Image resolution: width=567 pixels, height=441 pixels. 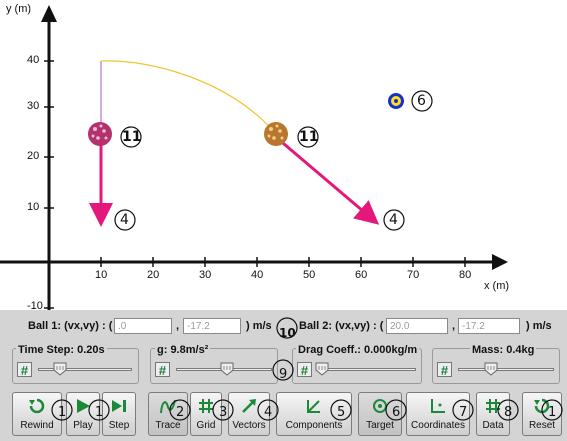 What do you see at coordinates (268, 412) in the screenshot?
I see `vectors-callout: 4` at bounding box center [268, 412].